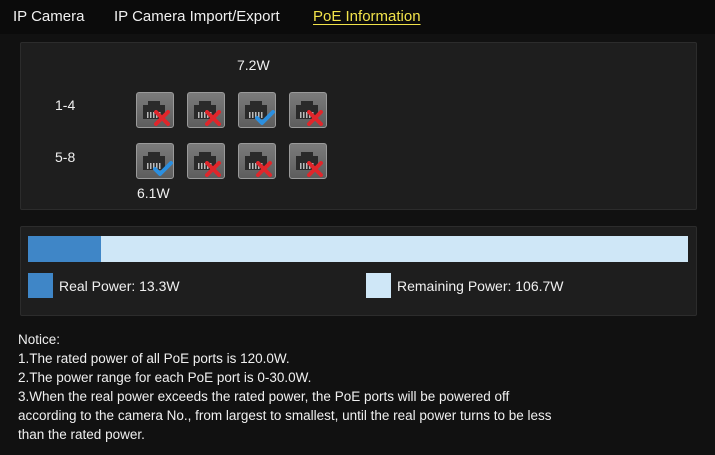  Describe the element at coordinates (358, 249) in the screenshot. I see `power-usage-bar` at that location.